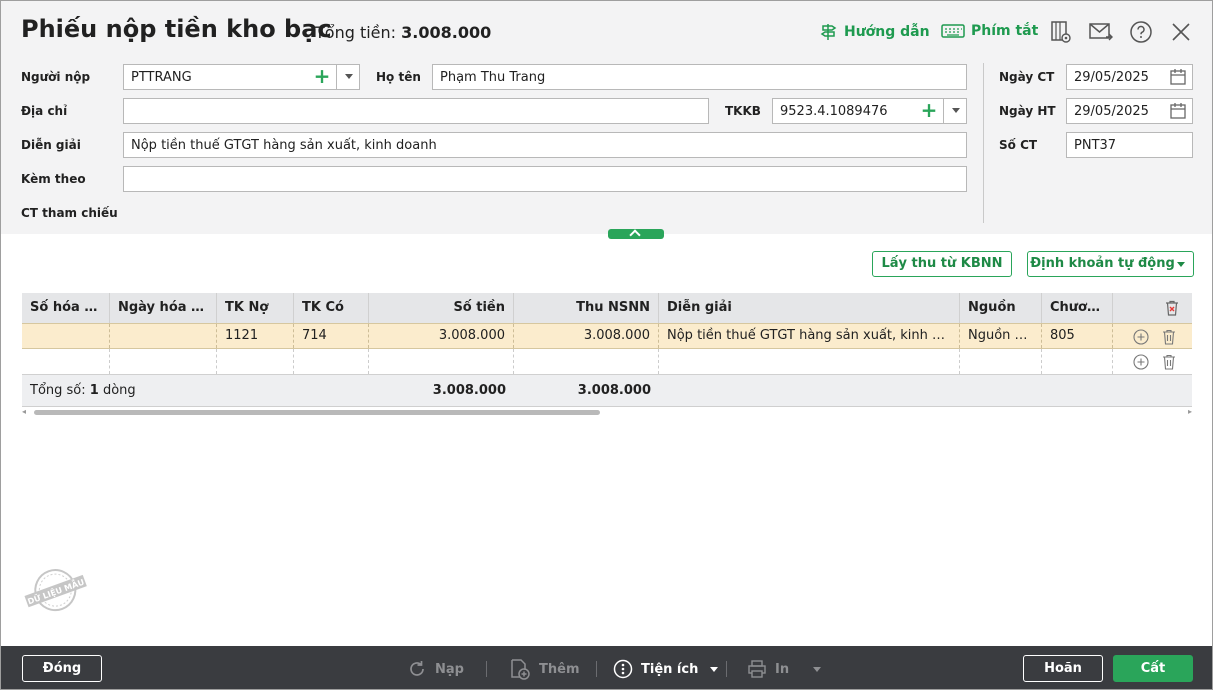  I want to click on cell-nsnn: 3.008.000, so click(586, 336).